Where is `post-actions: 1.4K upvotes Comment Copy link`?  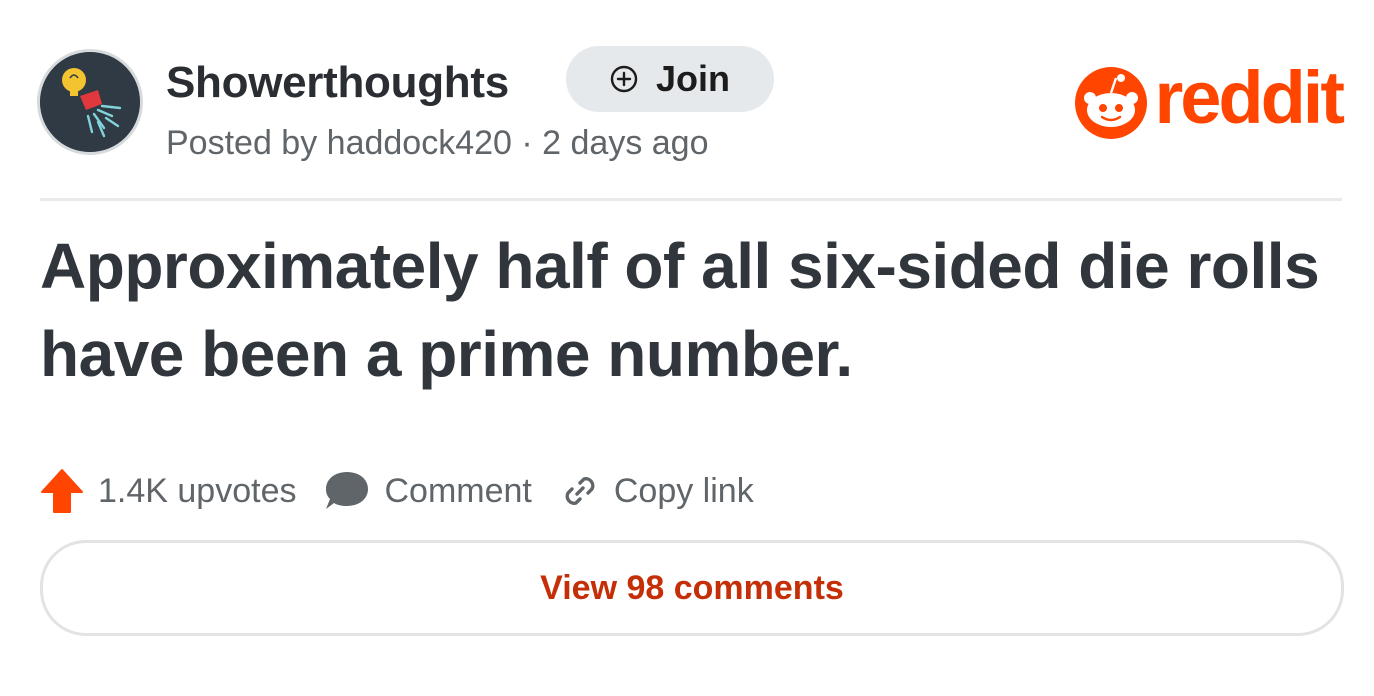 post-actions: 1.4K upvotes Comment Copy link is located at coordinates (411, 491).